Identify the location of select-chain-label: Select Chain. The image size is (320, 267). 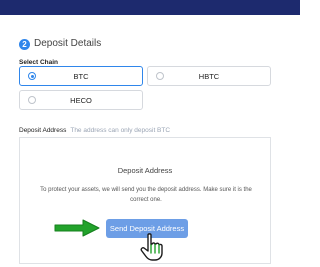
(39, 62).